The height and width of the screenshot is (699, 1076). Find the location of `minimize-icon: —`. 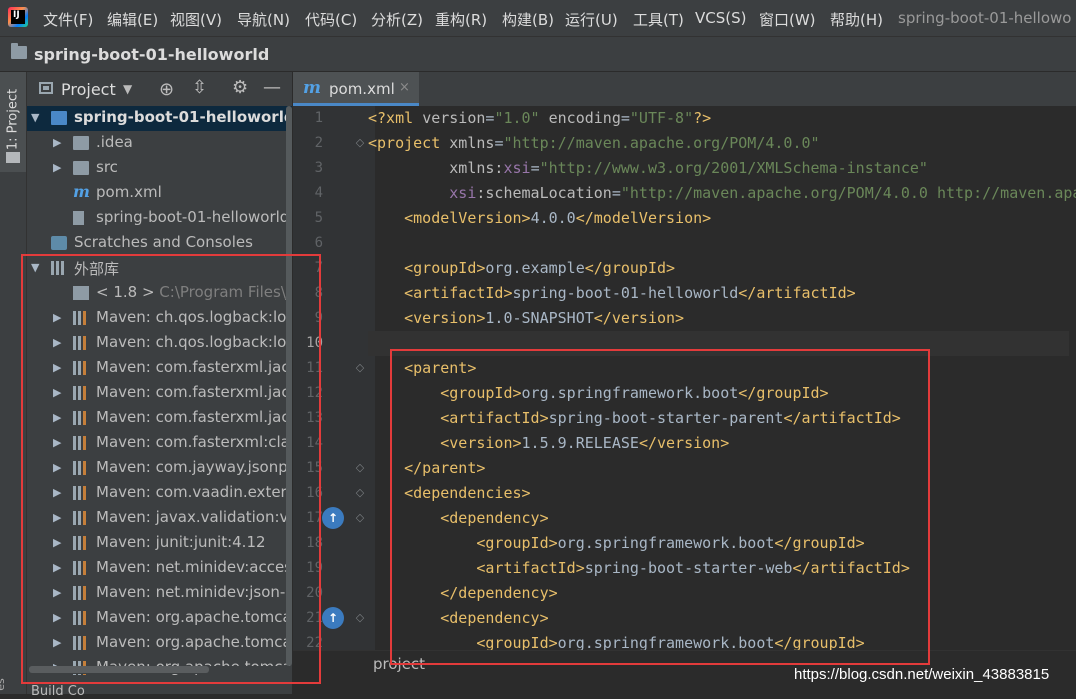

minimize-icon: — is located at coordinates (272, 87).